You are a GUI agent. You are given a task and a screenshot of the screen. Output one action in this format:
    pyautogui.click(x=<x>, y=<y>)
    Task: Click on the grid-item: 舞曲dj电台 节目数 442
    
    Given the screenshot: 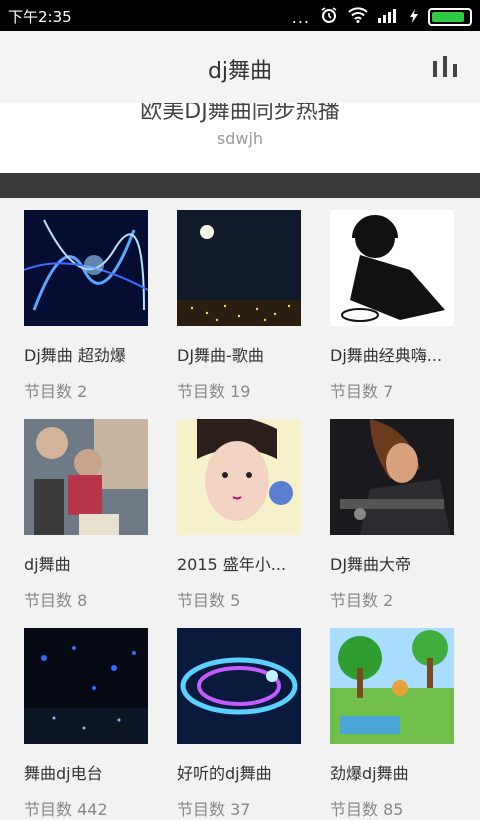 What is the action you would take?
    pyautogui.click(x=87, y=724)
    